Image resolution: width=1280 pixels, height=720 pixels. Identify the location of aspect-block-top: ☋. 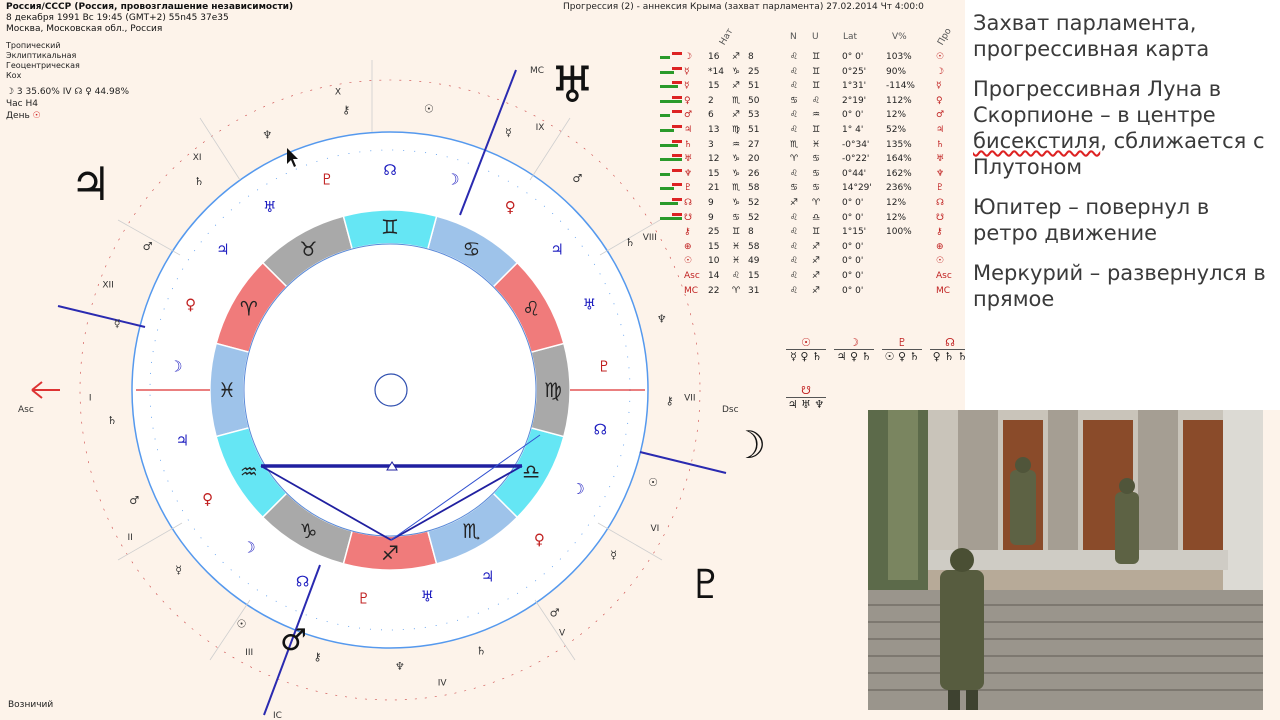
(806, 390).